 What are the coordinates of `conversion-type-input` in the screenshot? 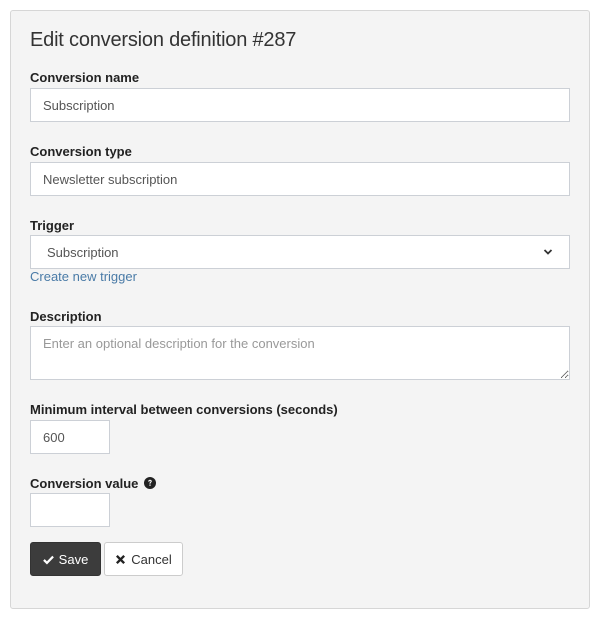 It's located at (300, 179).